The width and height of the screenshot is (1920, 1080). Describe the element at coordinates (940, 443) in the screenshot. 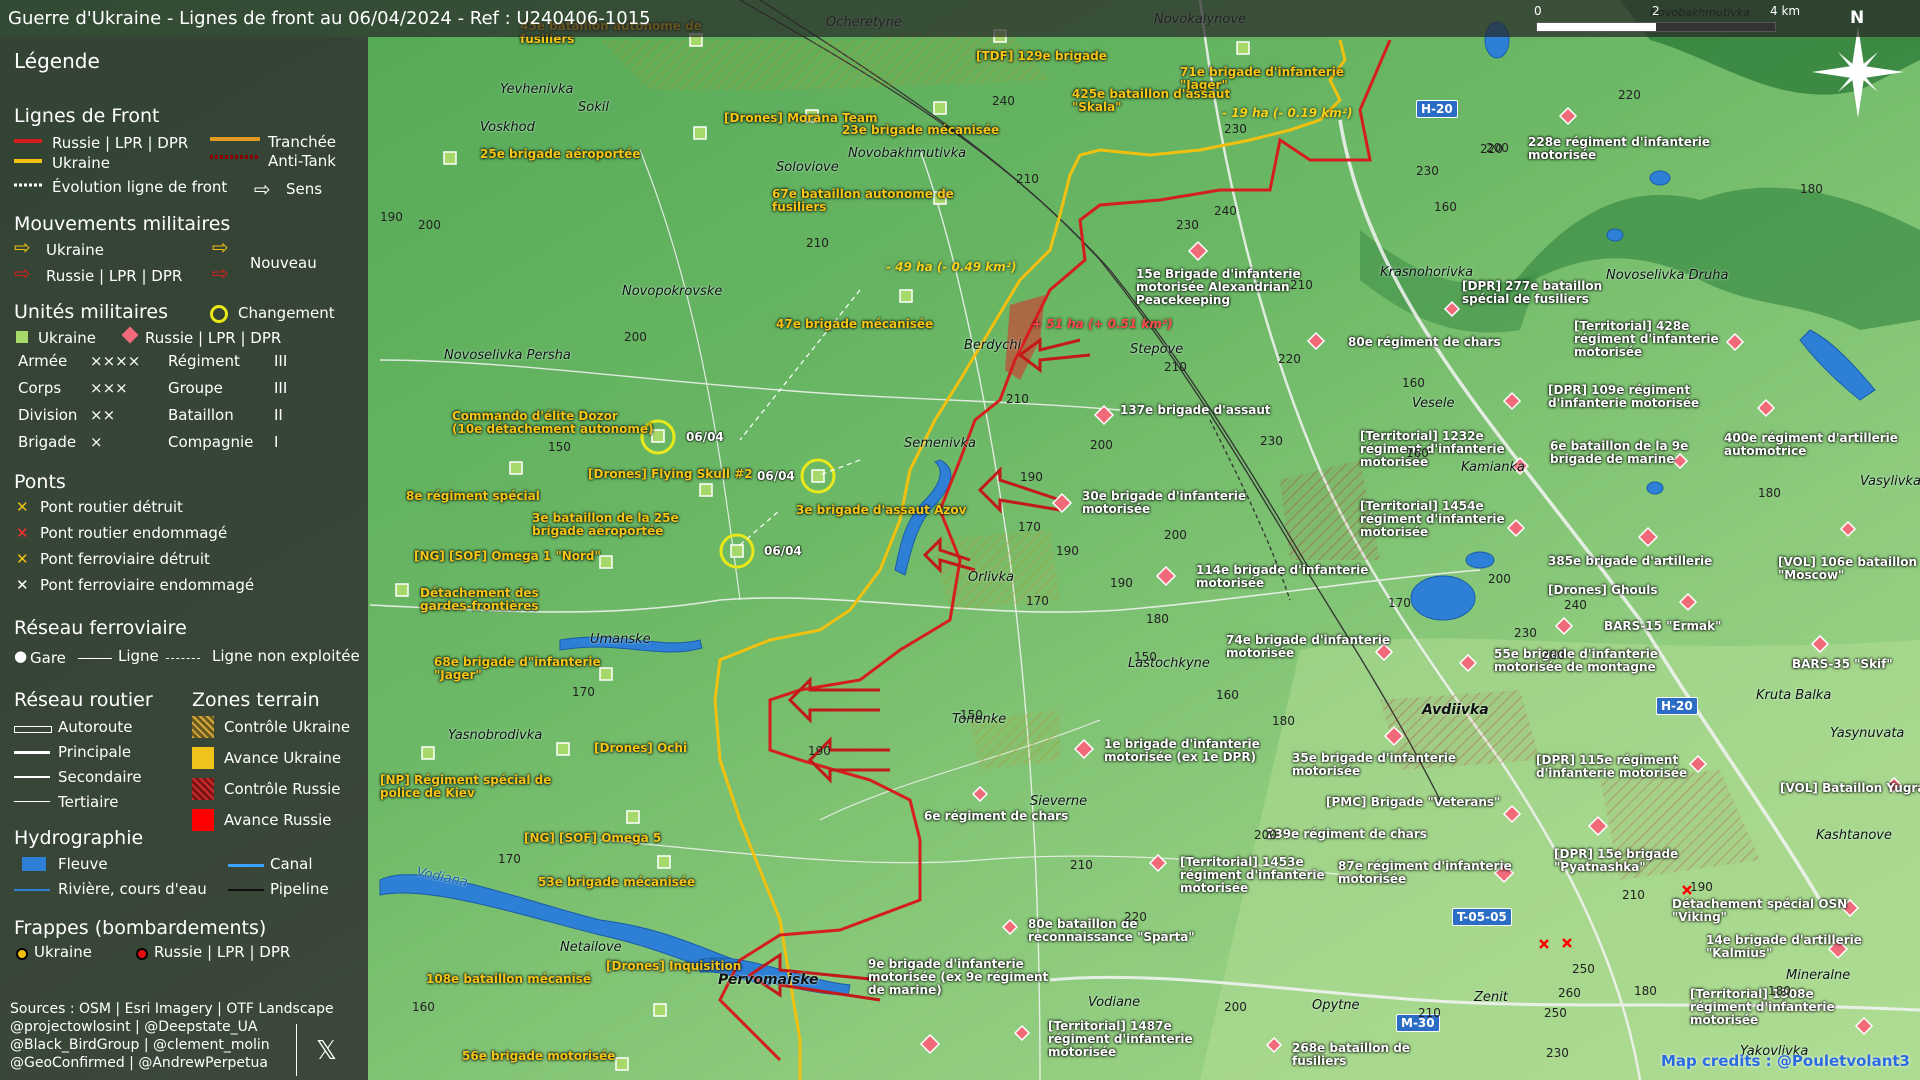

I see `town-label: Semenivka` at that location.